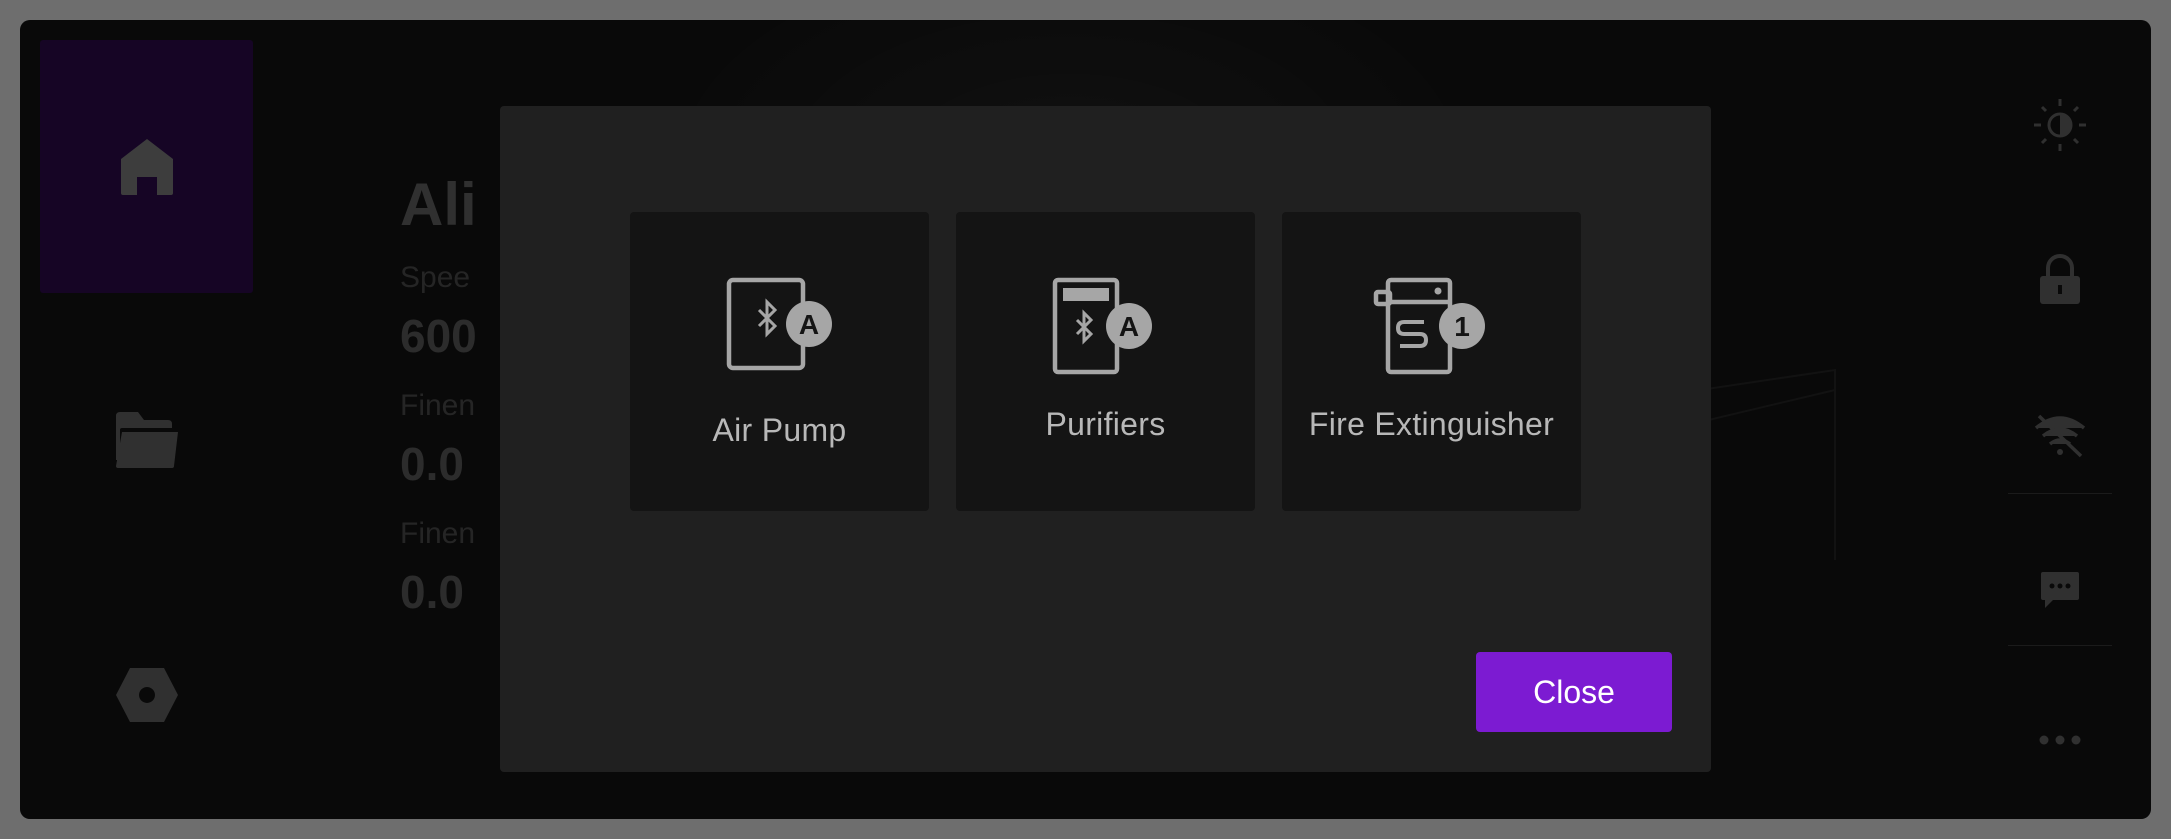 Image resolution: width=2171 pixels, height=839 pixels. I want to click on tile-fire-extinguisher: 1 Fire Extinguisher, so click(1431, 361).